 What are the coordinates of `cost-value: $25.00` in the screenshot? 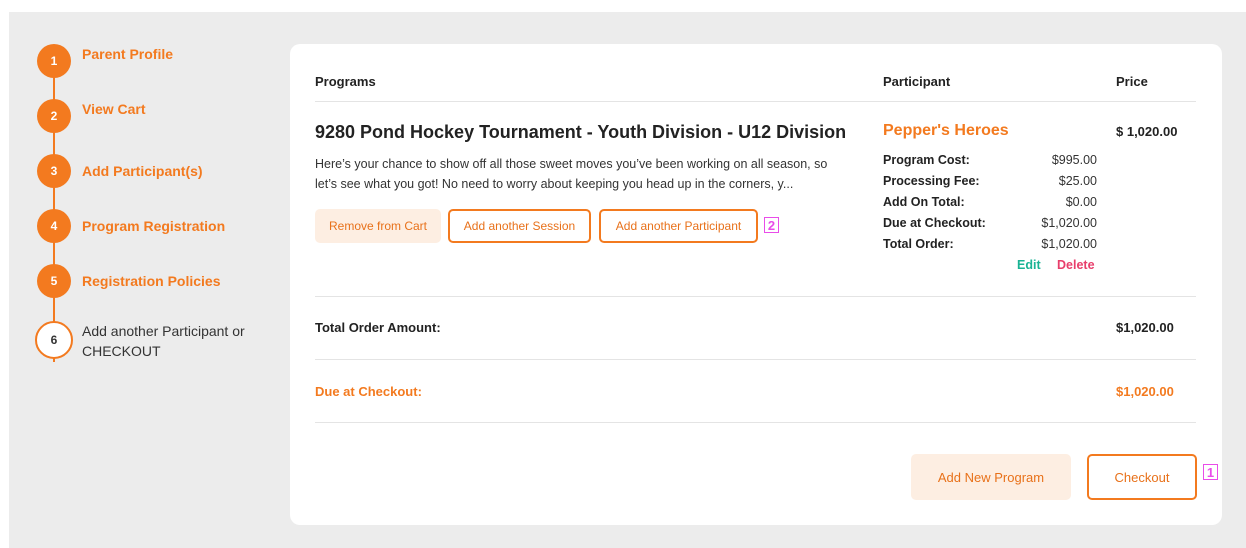 It's located at (1077, 181).